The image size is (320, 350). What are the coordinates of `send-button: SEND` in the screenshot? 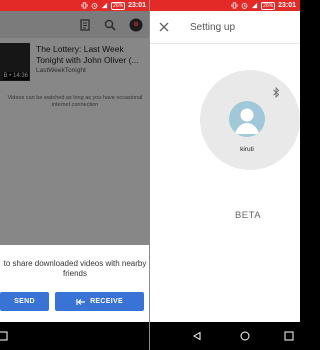 It's located at (24, 301).